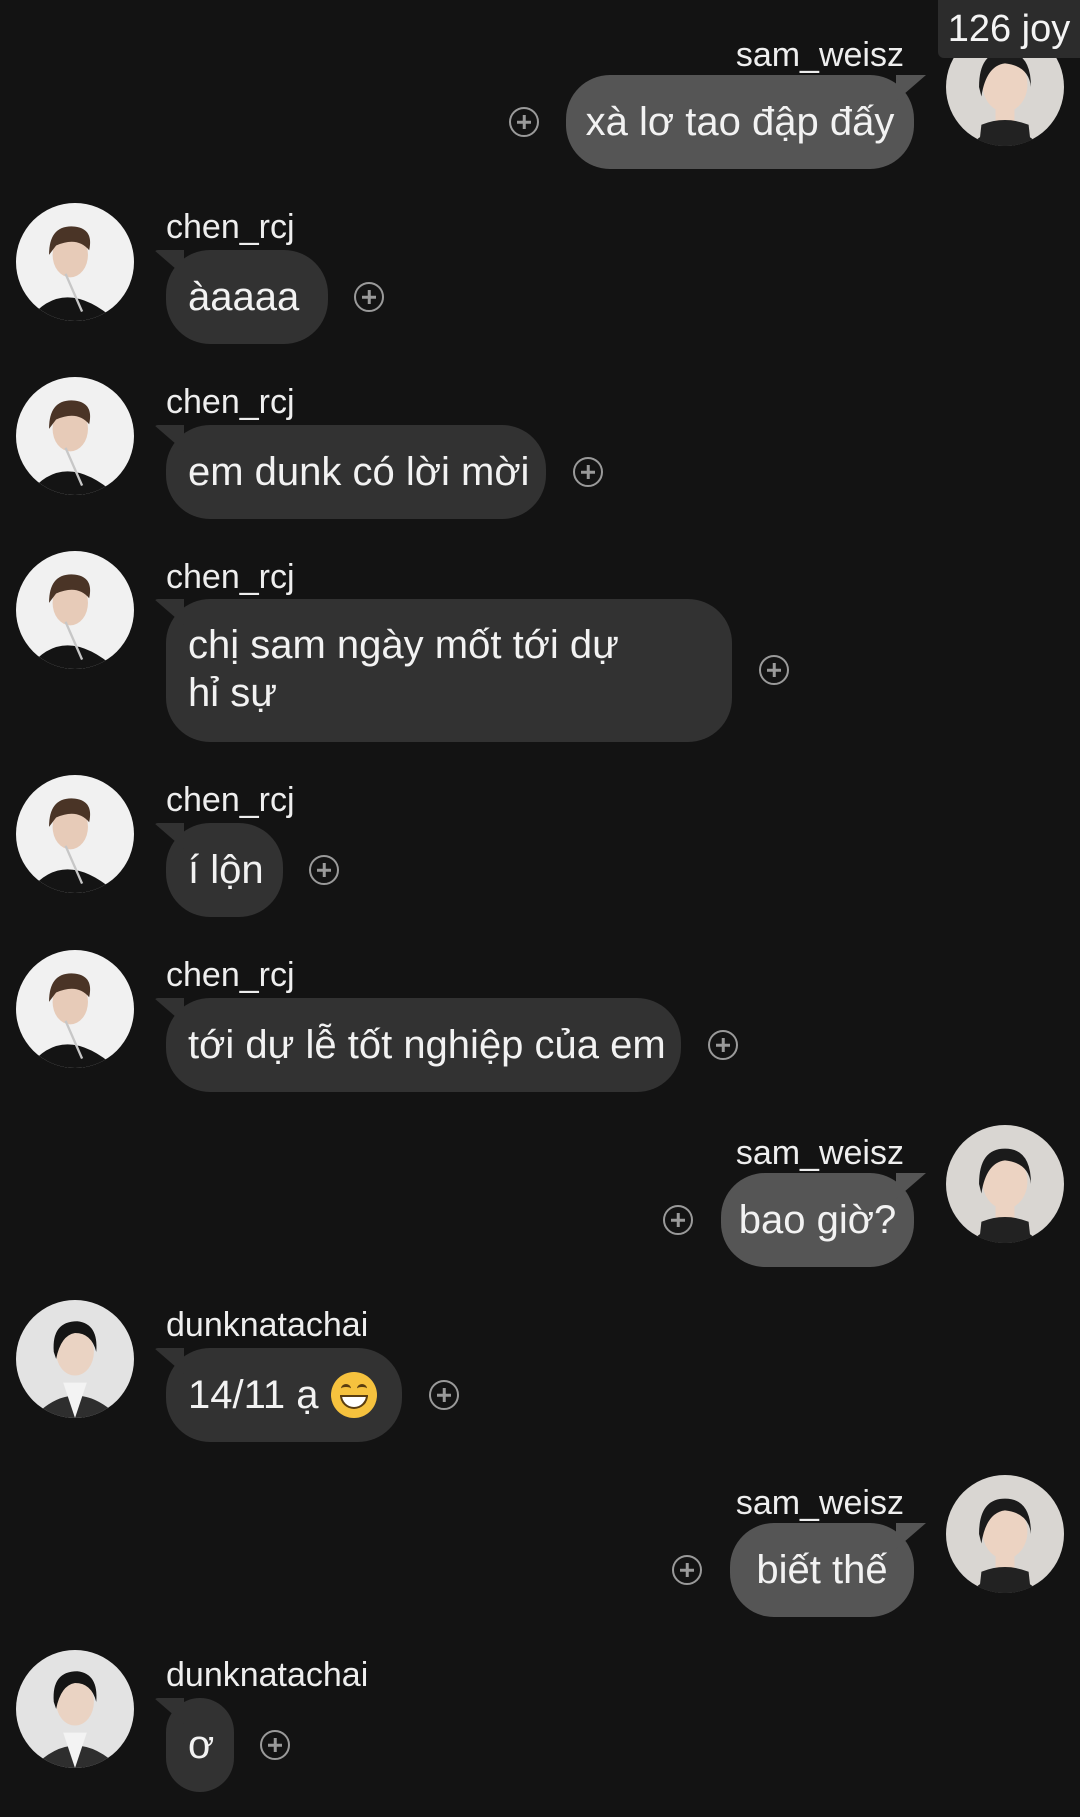  I want to click on message-text: xà lơ tao đập đấy, so click(740, 122).